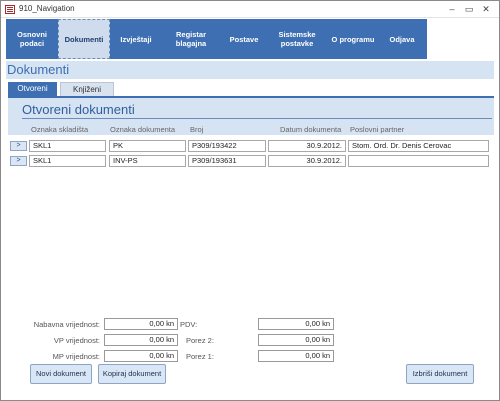 This screenshot has width=500, height=401. I want to click on form-icon, so click(10, 9).